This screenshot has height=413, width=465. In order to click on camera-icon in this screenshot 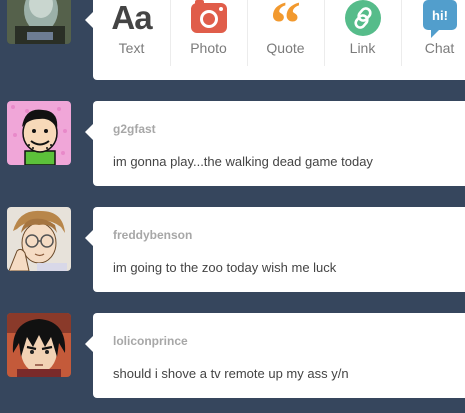, I will do `click(209, 18)`.